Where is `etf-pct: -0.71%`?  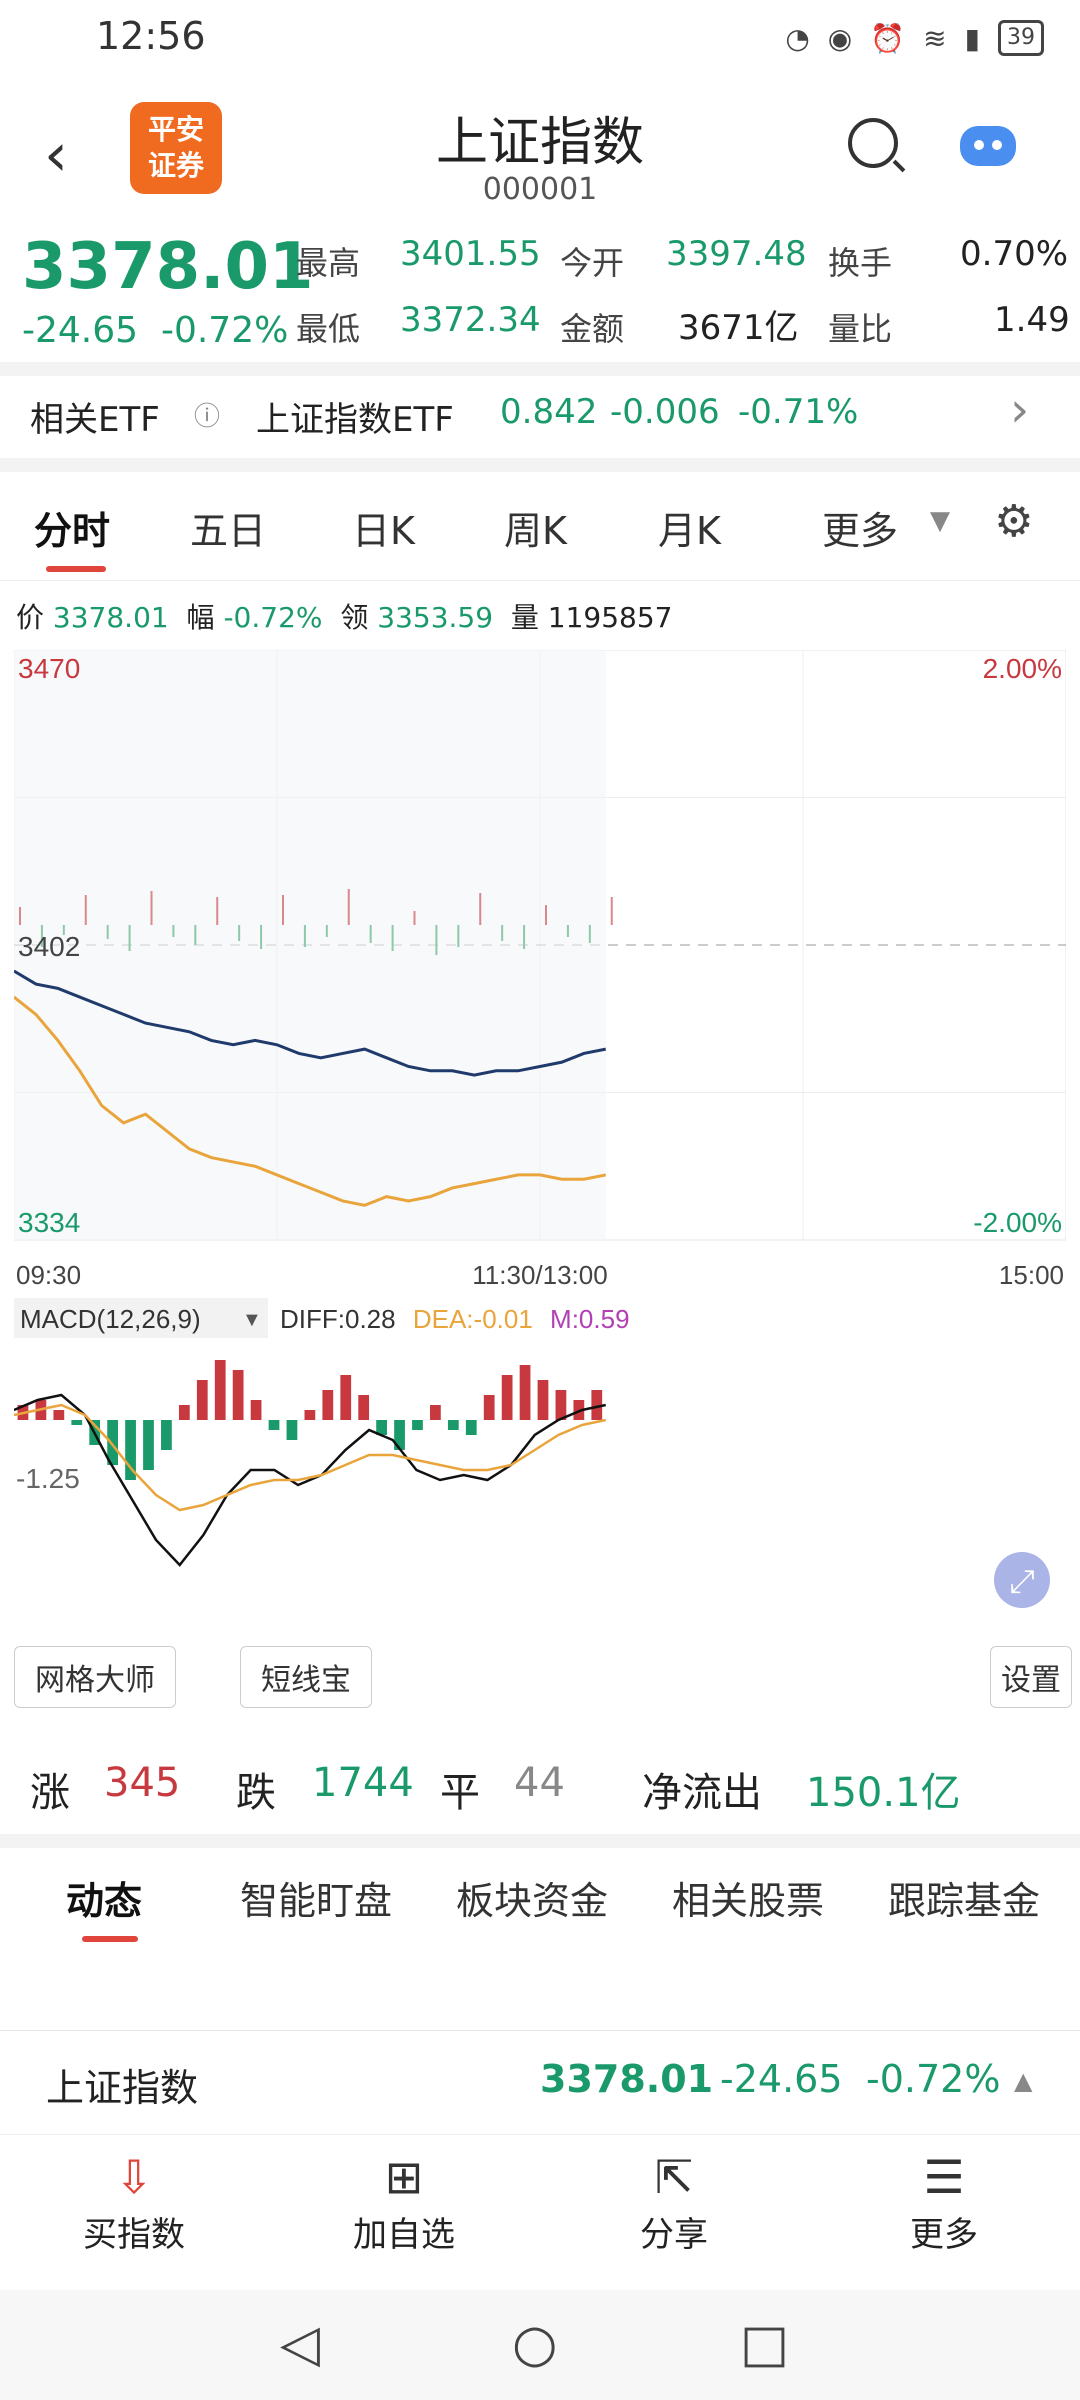 etf-pct: -0.71% is located at coordinates (798, 412).